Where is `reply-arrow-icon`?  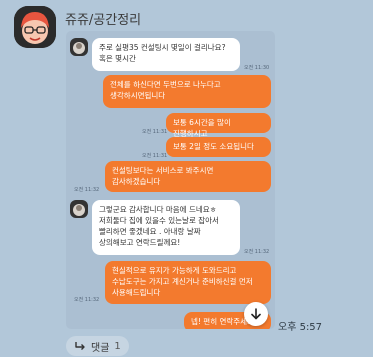
reply-arrow-icon is located at coordinates (80, 346).